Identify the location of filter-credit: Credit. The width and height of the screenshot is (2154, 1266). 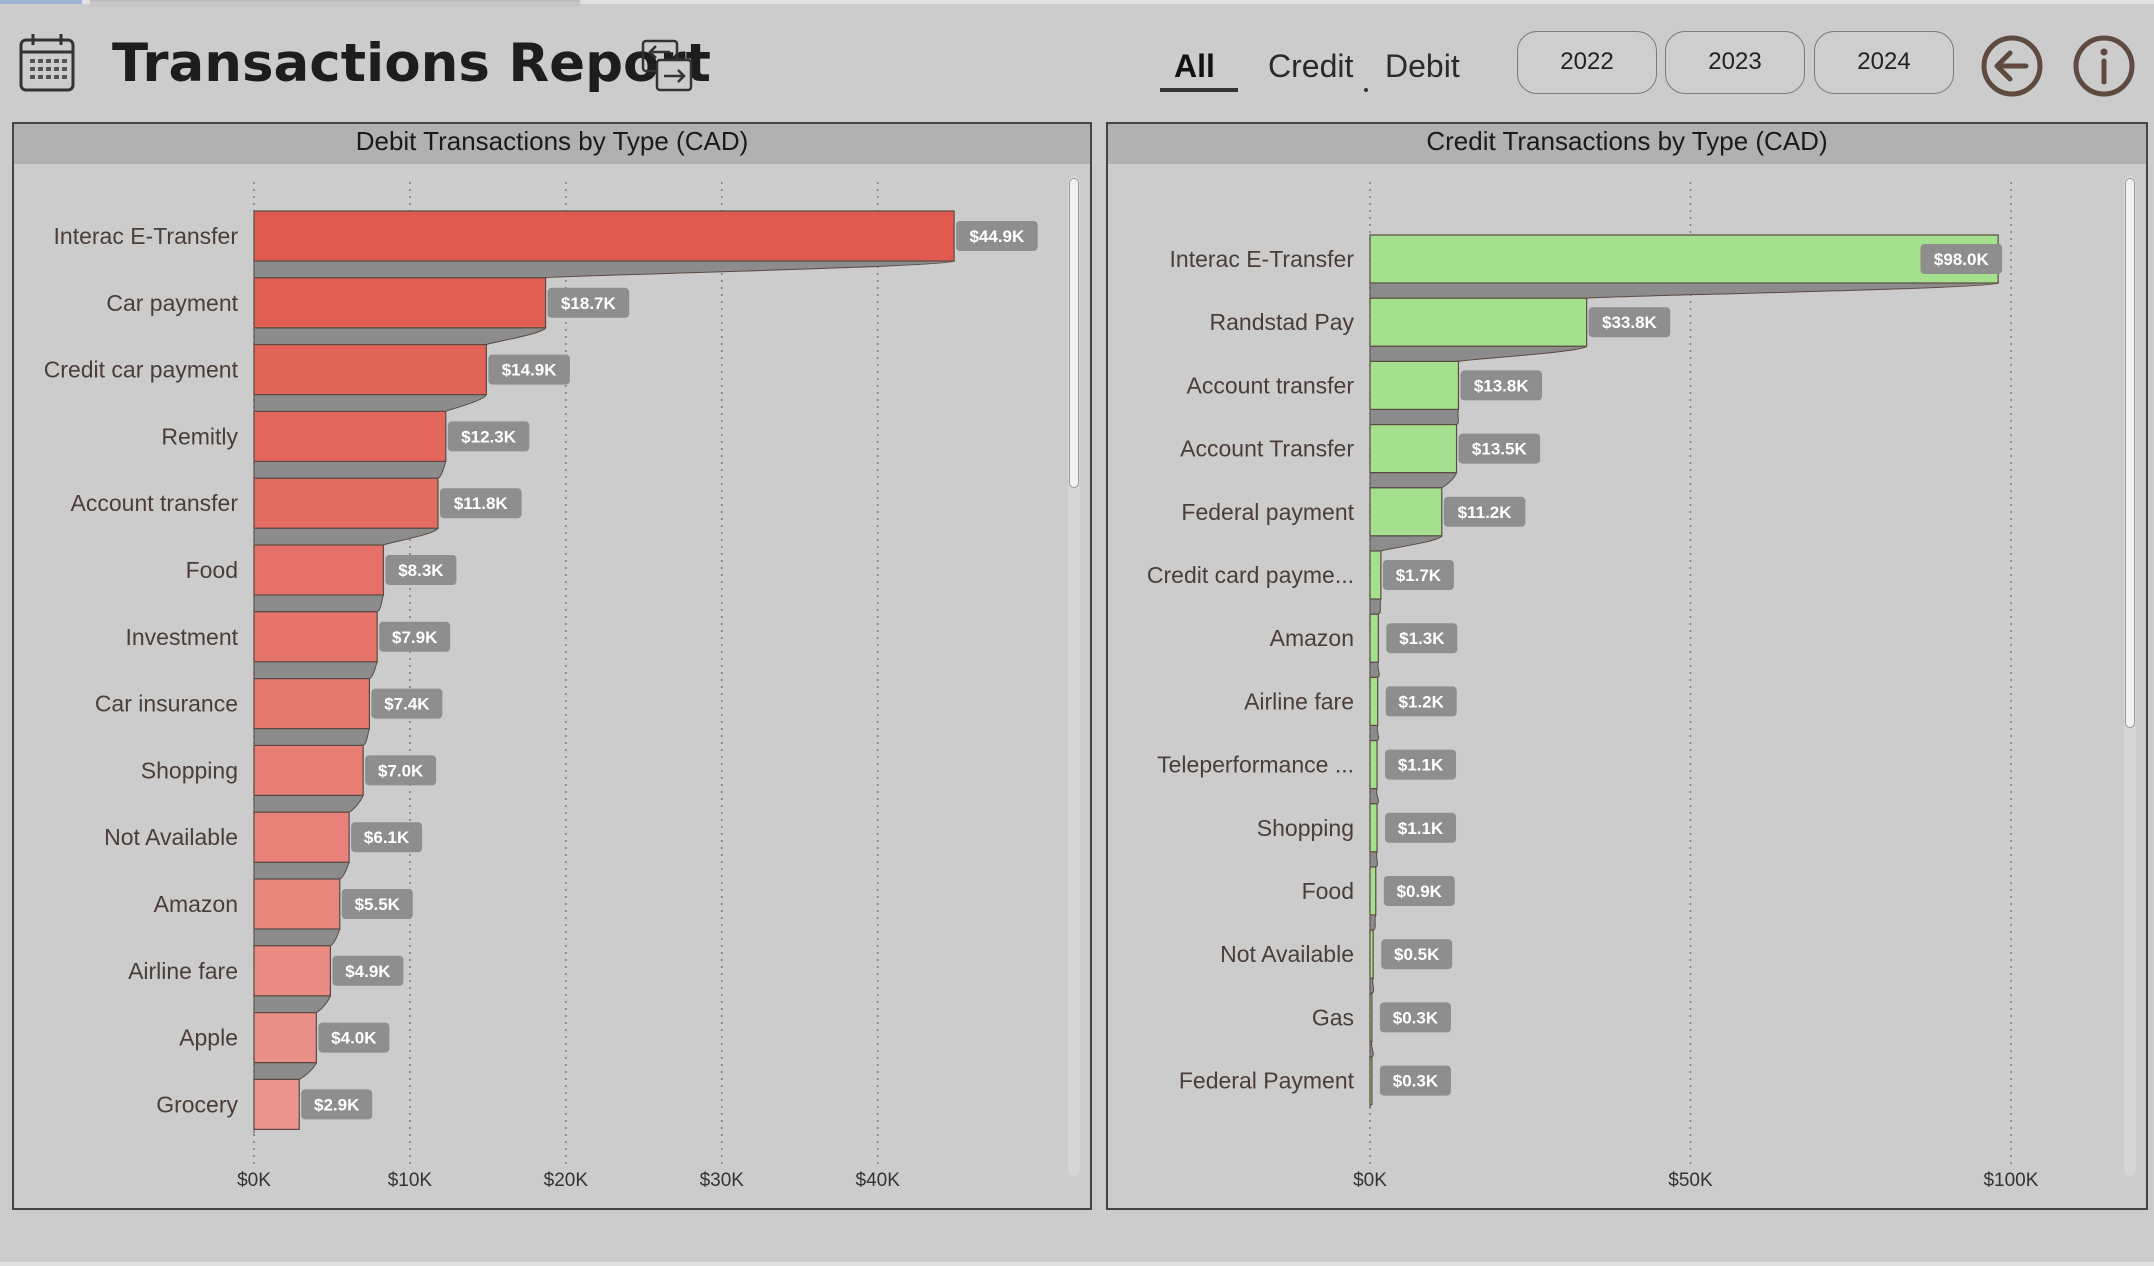
(1310, 70).